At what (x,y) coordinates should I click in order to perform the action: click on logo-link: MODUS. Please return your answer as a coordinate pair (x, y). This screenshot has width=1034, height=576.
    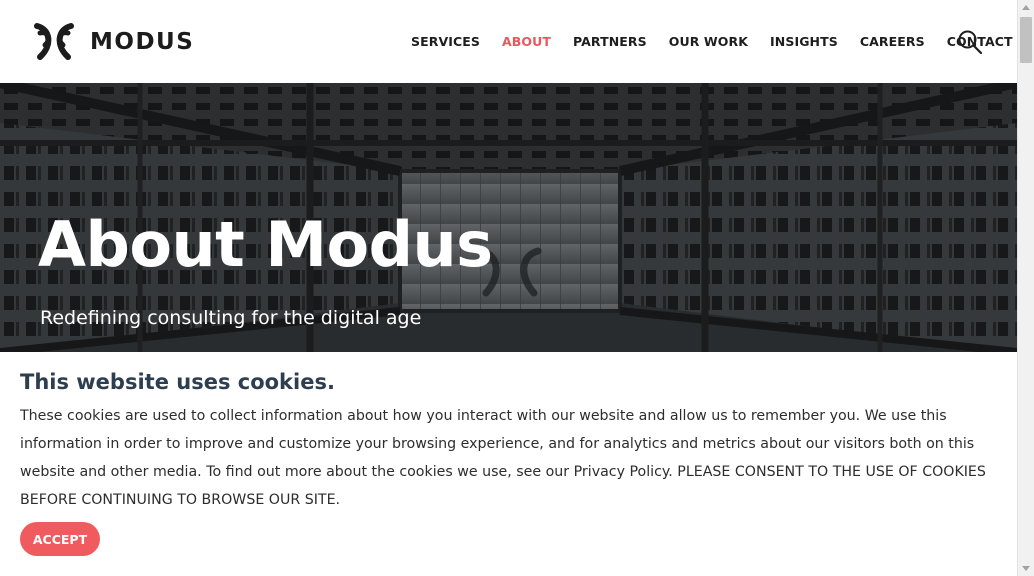
    Looking at the image, I should click on (114, 42).